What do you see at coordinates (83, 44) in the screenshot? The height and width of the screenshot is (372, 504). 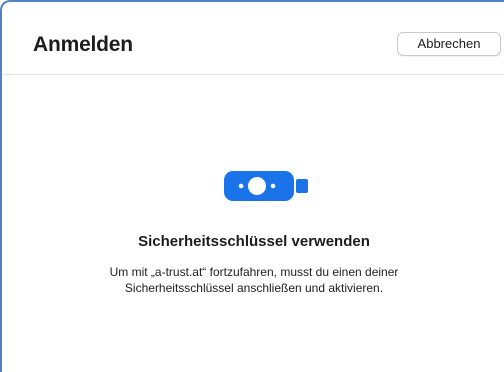 I see `dialog-title: Anmelden` at bounding box center [83, 44].